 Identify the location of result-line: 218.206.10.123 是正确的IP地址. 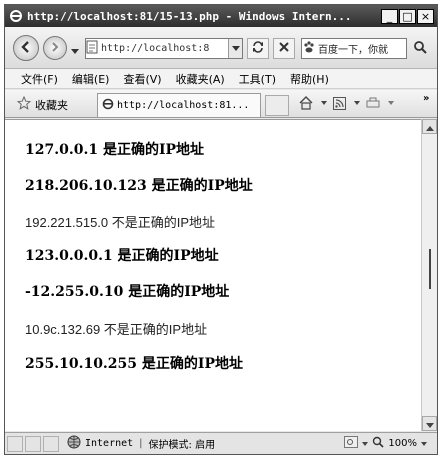
(139, 186).